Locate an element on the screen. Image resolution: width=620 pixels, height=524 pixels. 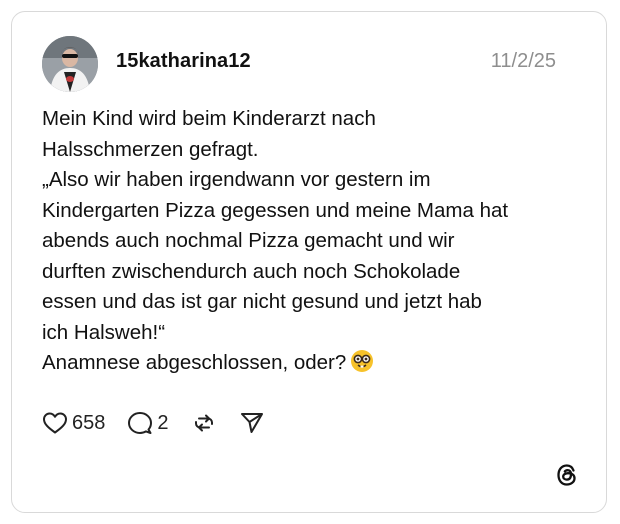
avatar is located at coordinates (70, 64).